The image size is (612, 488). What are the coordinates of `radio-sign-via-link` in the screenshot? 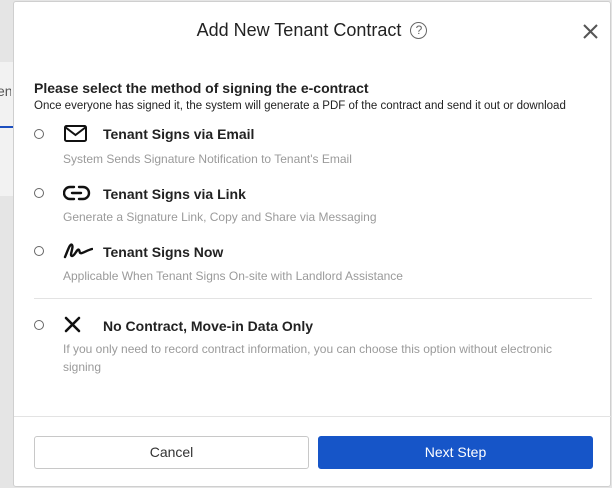 It's located at (39, 193).